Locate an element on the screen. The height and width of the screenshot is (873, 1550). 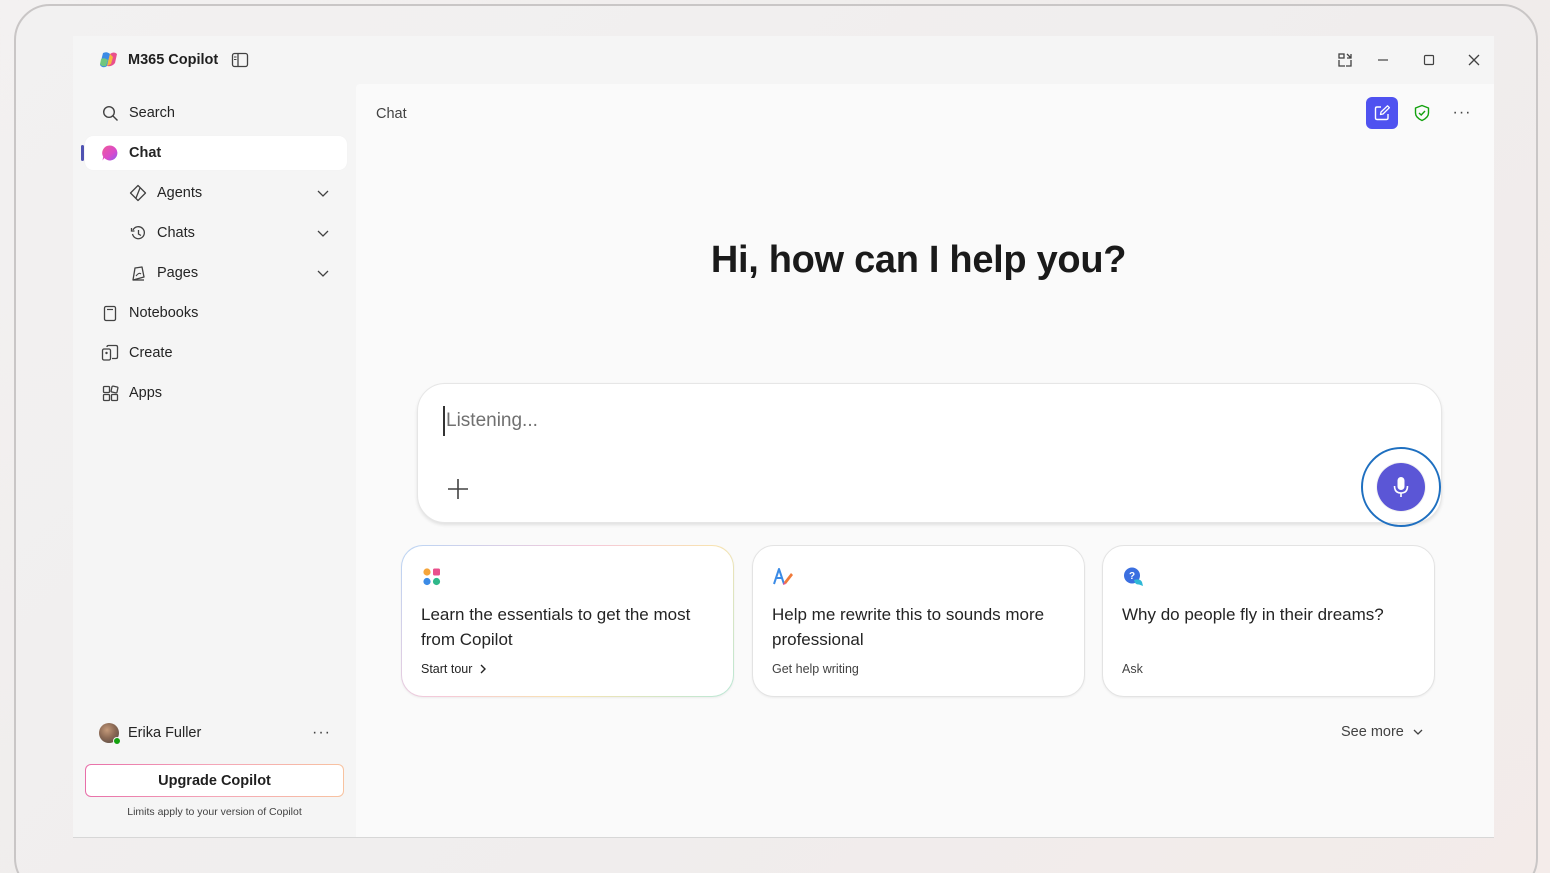
plus-icon is located at coordinates (458, 489).